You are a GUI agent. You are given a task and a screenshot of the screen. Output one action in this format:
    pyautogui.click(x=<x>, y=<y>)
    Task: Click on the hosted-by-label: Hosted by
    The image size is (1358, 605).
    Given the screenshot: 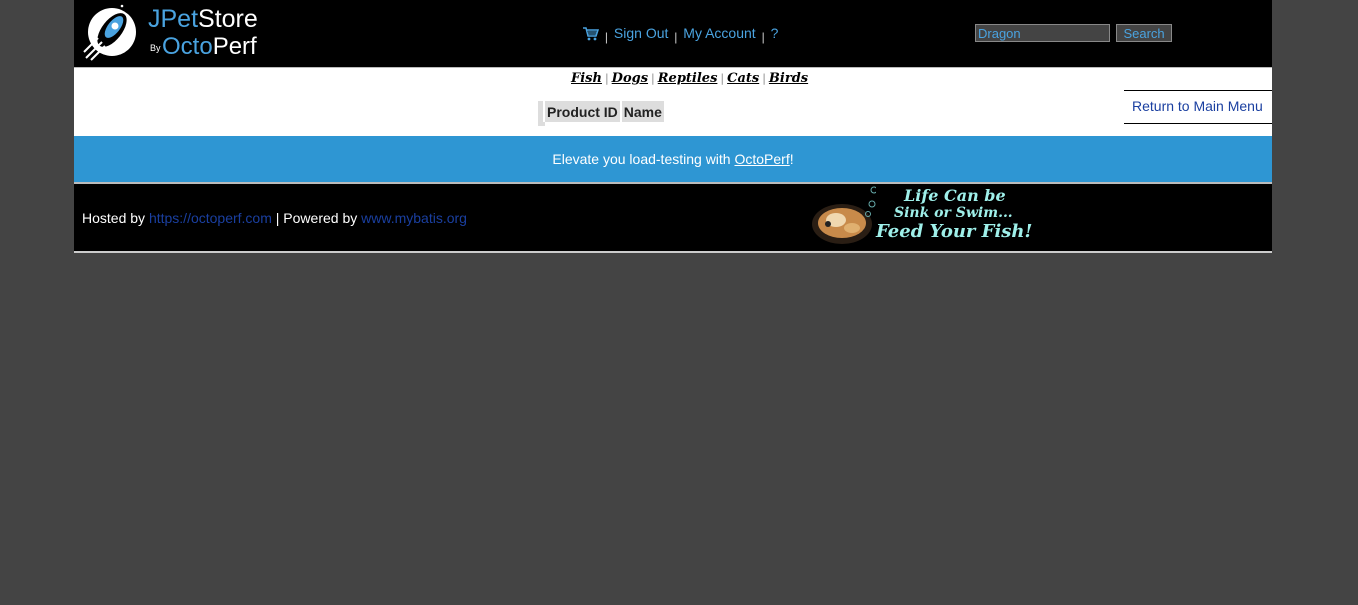 What is the action you would take?
    pyautogui.click(x=115, y=218)
    